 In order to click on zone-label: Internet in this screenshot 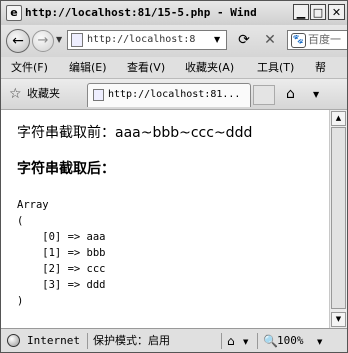, I will do `click(53, 340)`.